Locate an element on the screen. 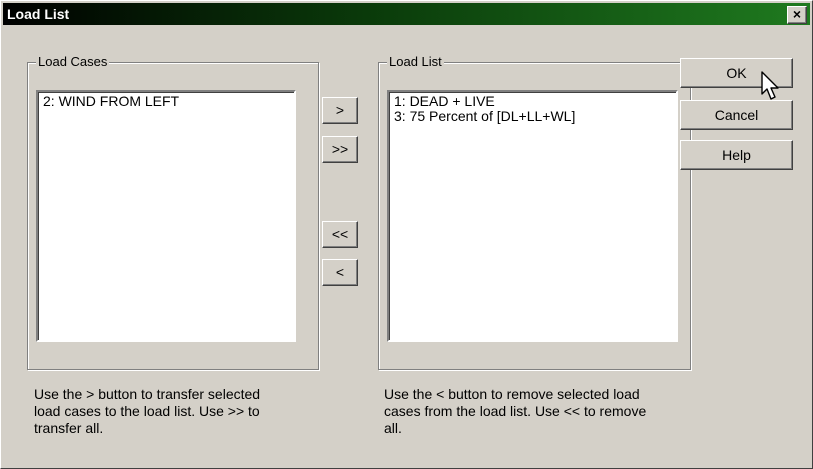 This screenshot has height=469, width=813. remove-button: < is located at coordinates (340, 272).